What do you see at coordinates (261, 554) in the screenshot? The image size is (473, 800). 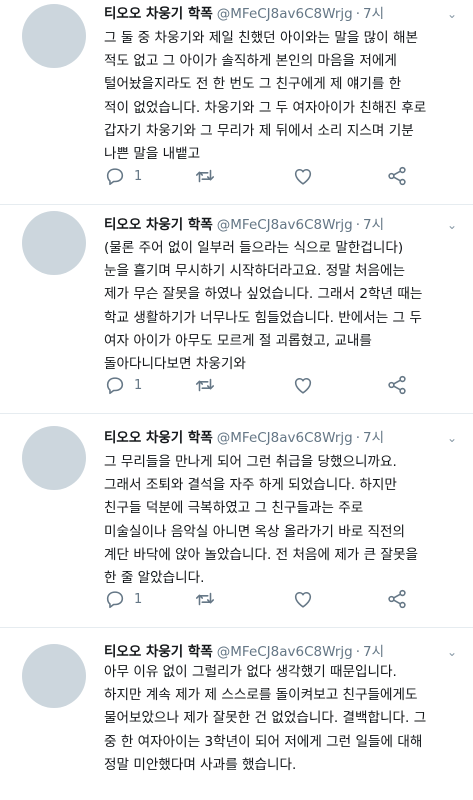 I see `tweet-text-line: 계단 바닥에 앉아 놀았습니다. 전 처음에 제가 큰 잘못을` at bounding box center [261, 554].